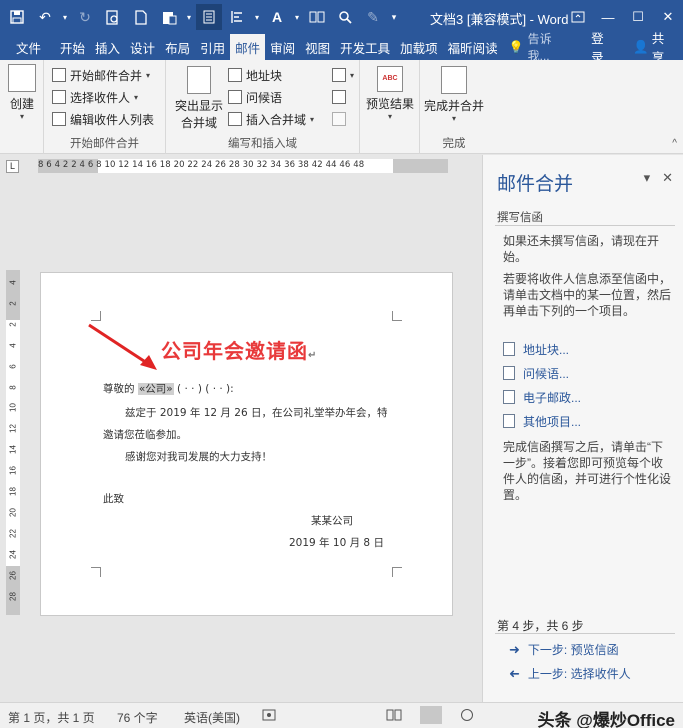 The height and width of the screenshot is (728, 683). I want to click on tab-addins: 加载项, so click(419, 47).